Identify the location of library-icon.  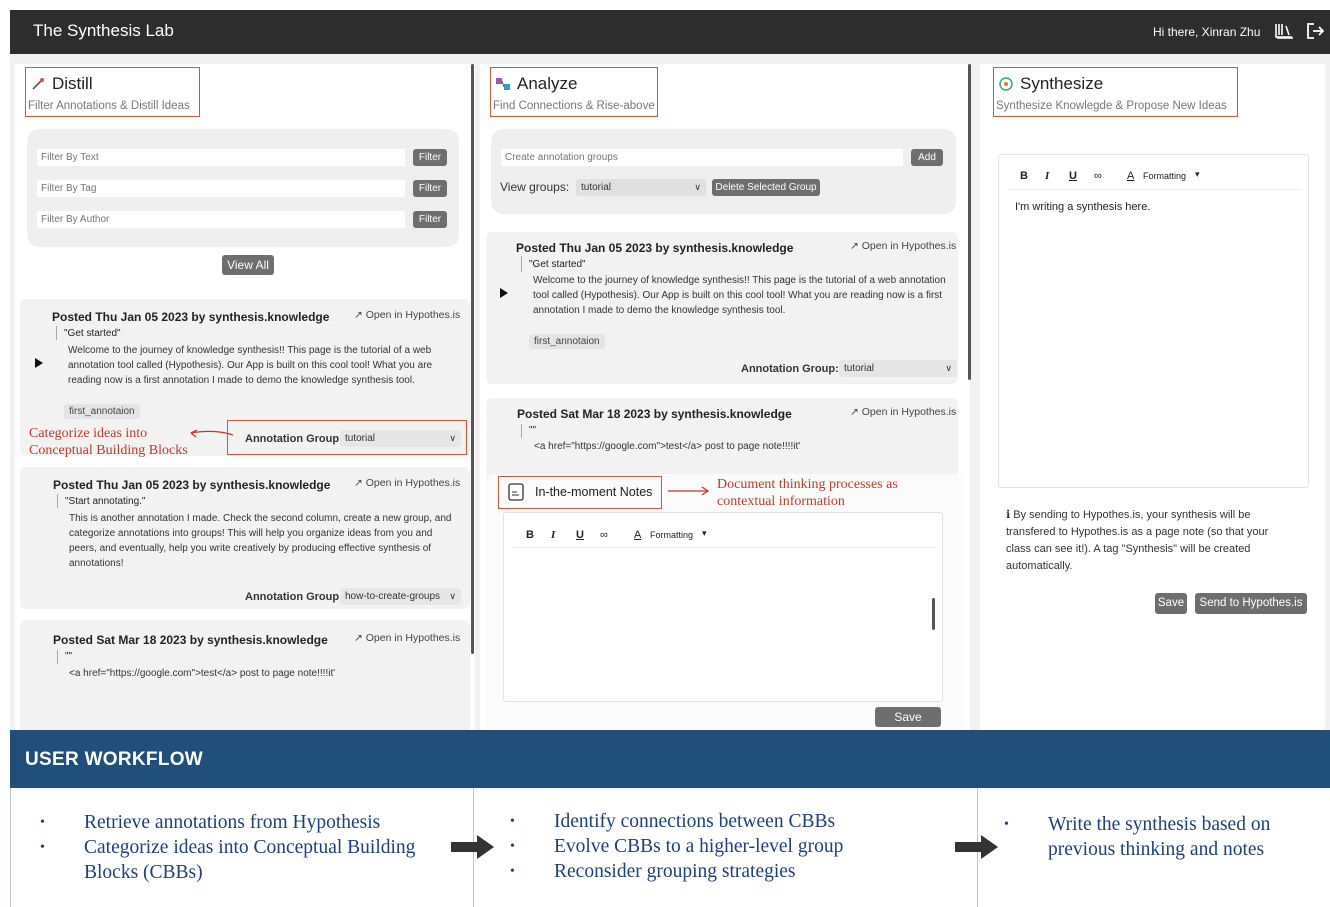
(1284, 31).